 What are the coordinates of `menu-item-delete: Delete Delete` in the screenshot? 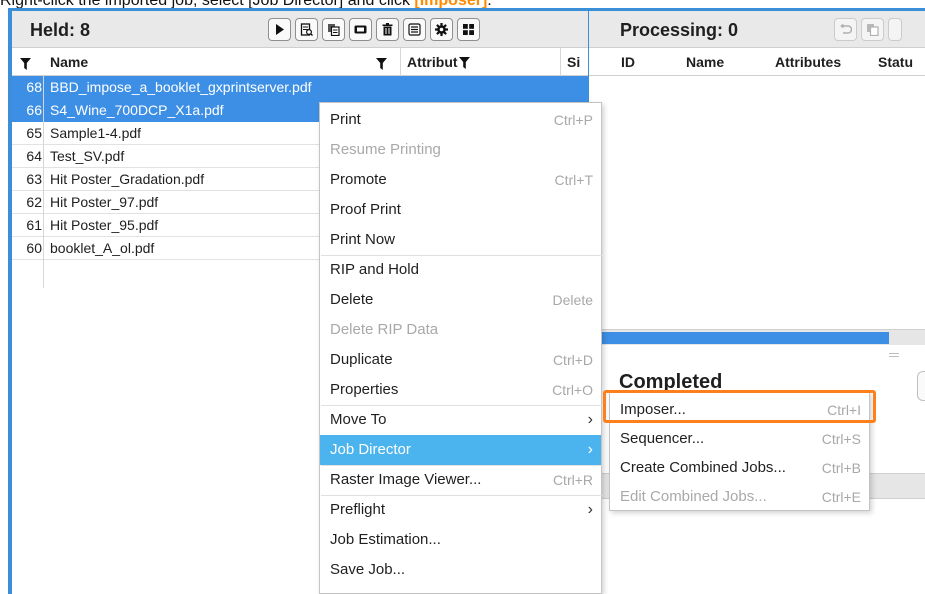 It's located at (460, 300).